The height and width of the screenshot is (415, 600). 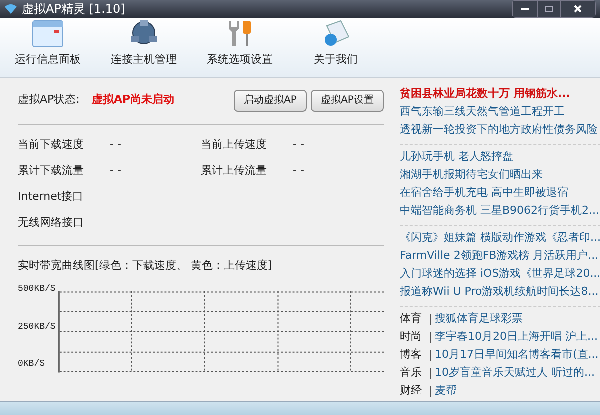 What do you see at coordinates (48, 34) in the screenshot?
I see `window-icon` at bounding box center [48, 34].